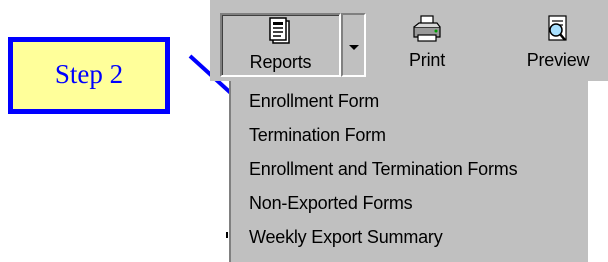 The image size is (608, 262). I want to click on preview-magnifier-icon, so click(557, 28).